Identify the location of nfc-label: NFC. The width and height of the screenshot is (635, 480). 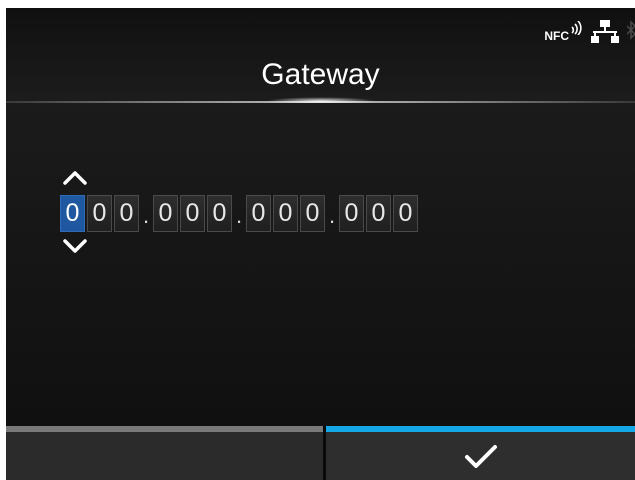
(556, 36).